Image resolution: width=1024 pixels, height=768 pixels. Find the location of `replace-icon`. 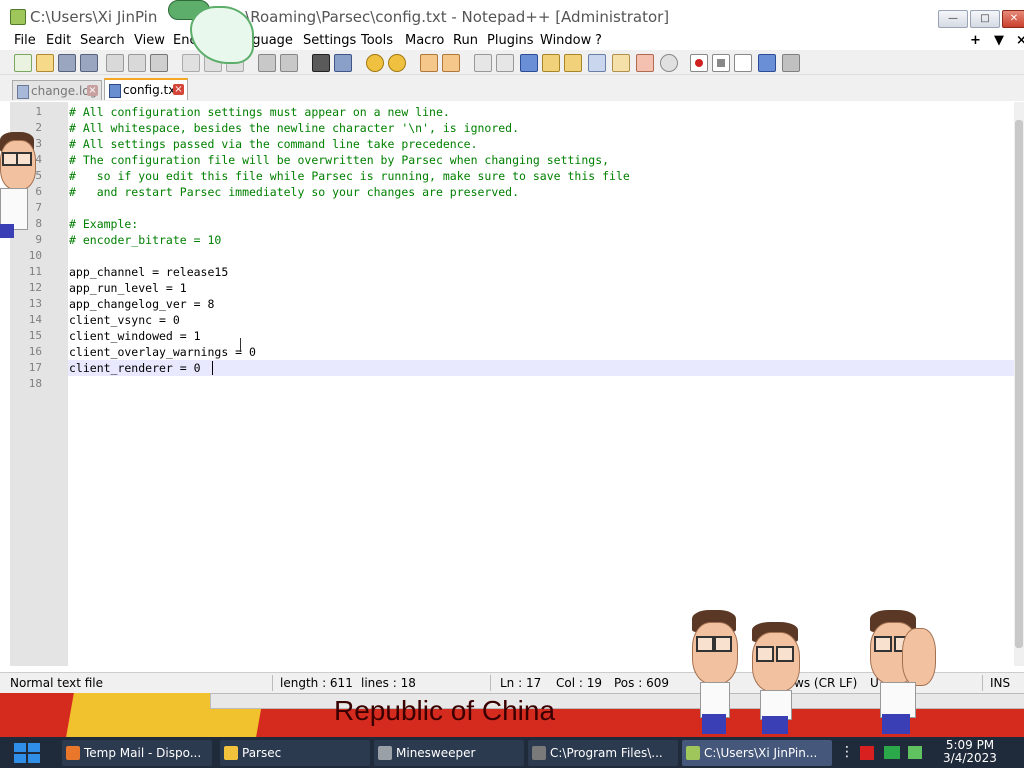

replace-icon is located at coordinates (343, 63).